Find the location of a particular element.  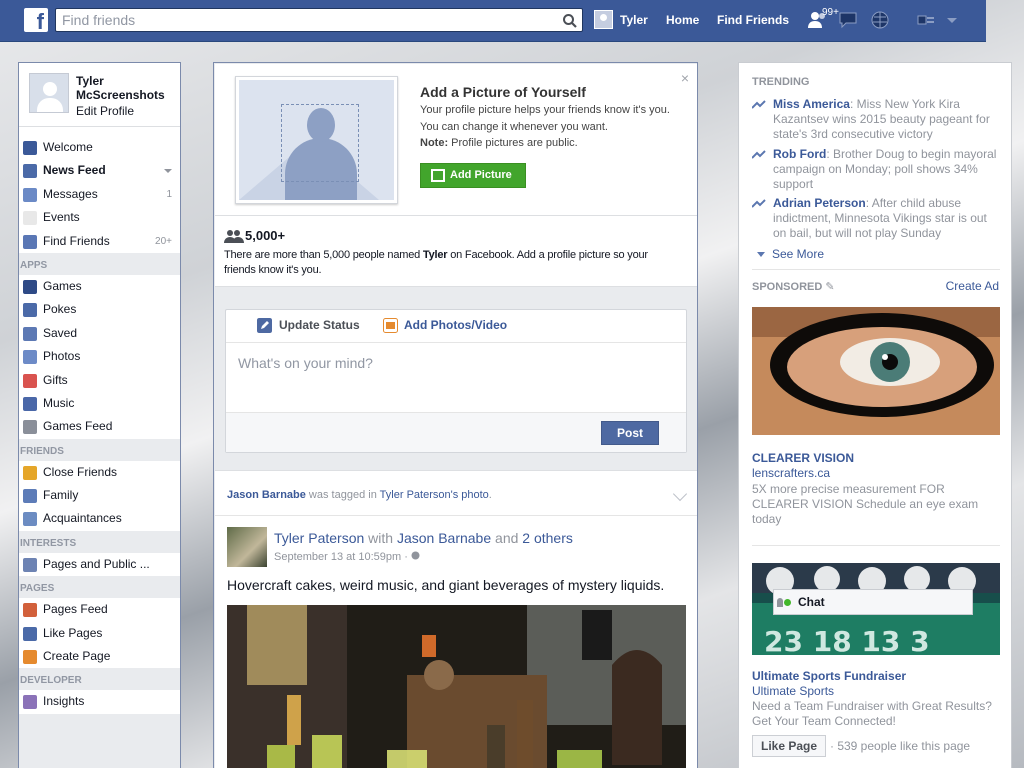

tagged-person-link: Jason Barnabe is located at coordinates (266, 495).